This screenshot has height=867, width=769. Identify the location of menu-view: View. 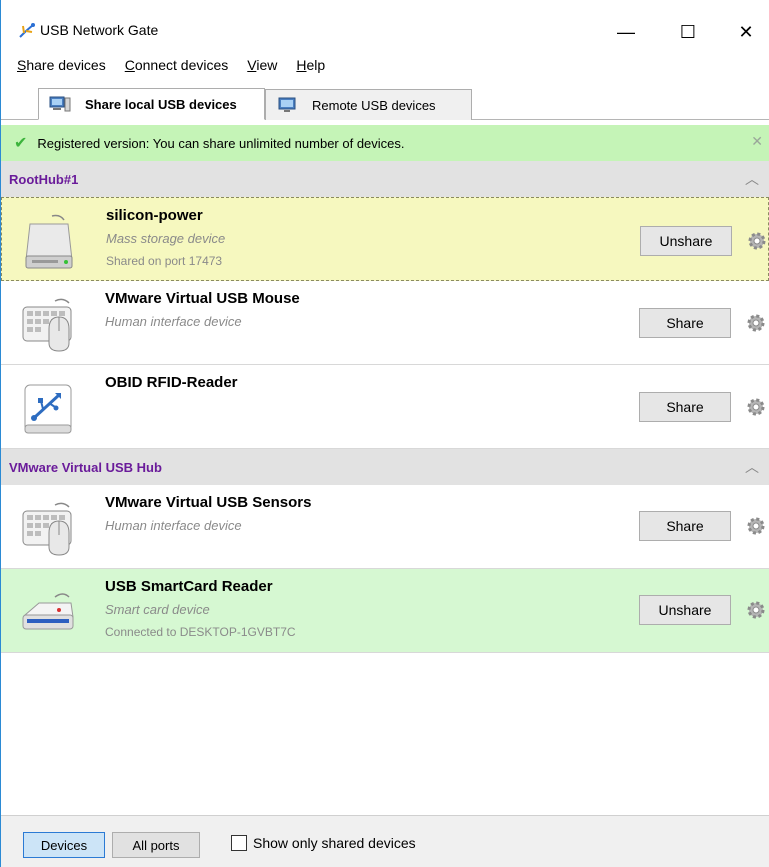
(262, 65).